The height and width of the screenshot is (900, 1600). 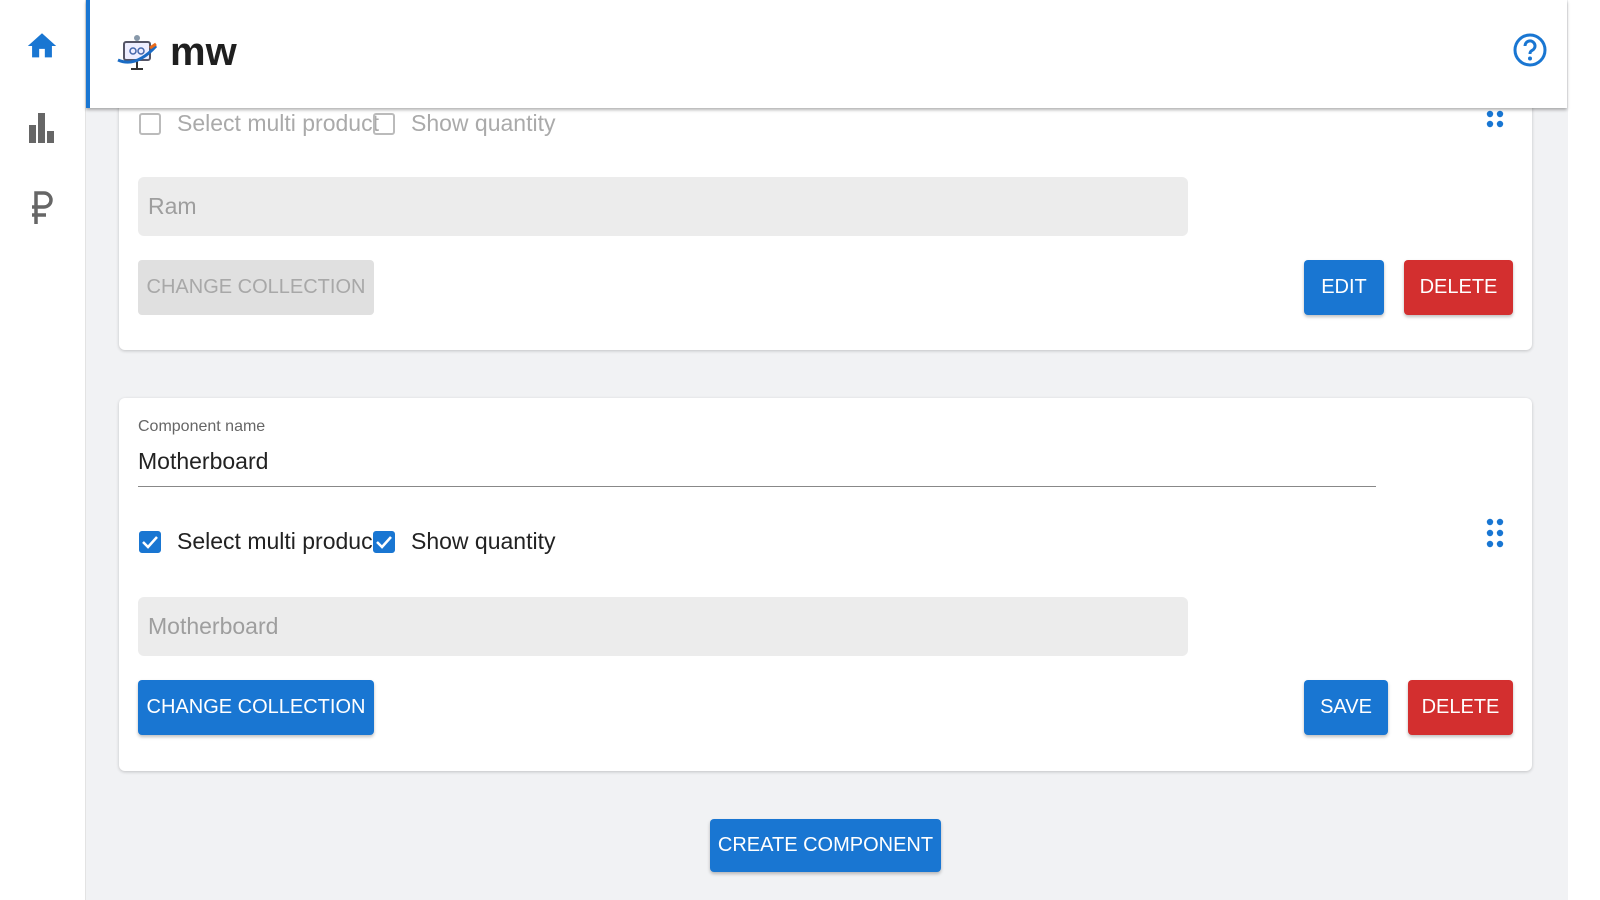 I want to click on component-name-input: Motherboard, so click(x=757, y=467).